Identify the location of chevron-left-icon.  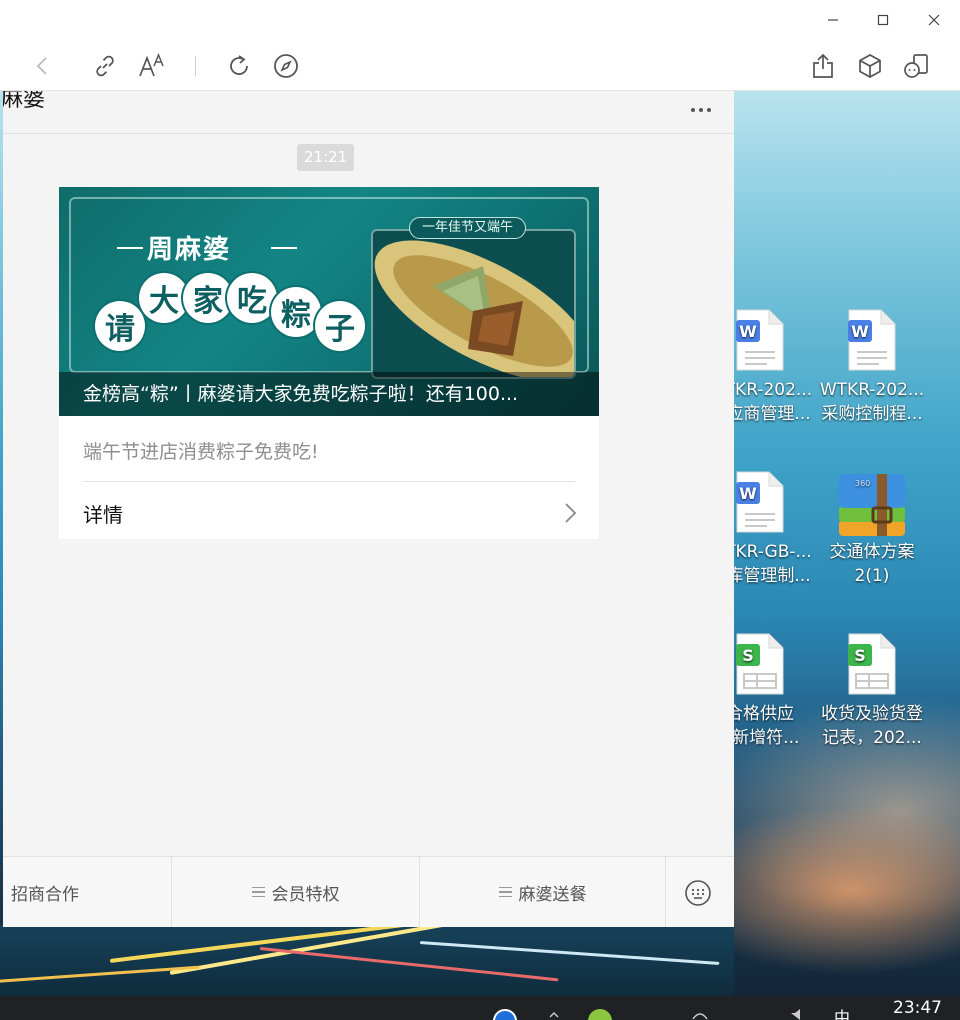
(41, 66).